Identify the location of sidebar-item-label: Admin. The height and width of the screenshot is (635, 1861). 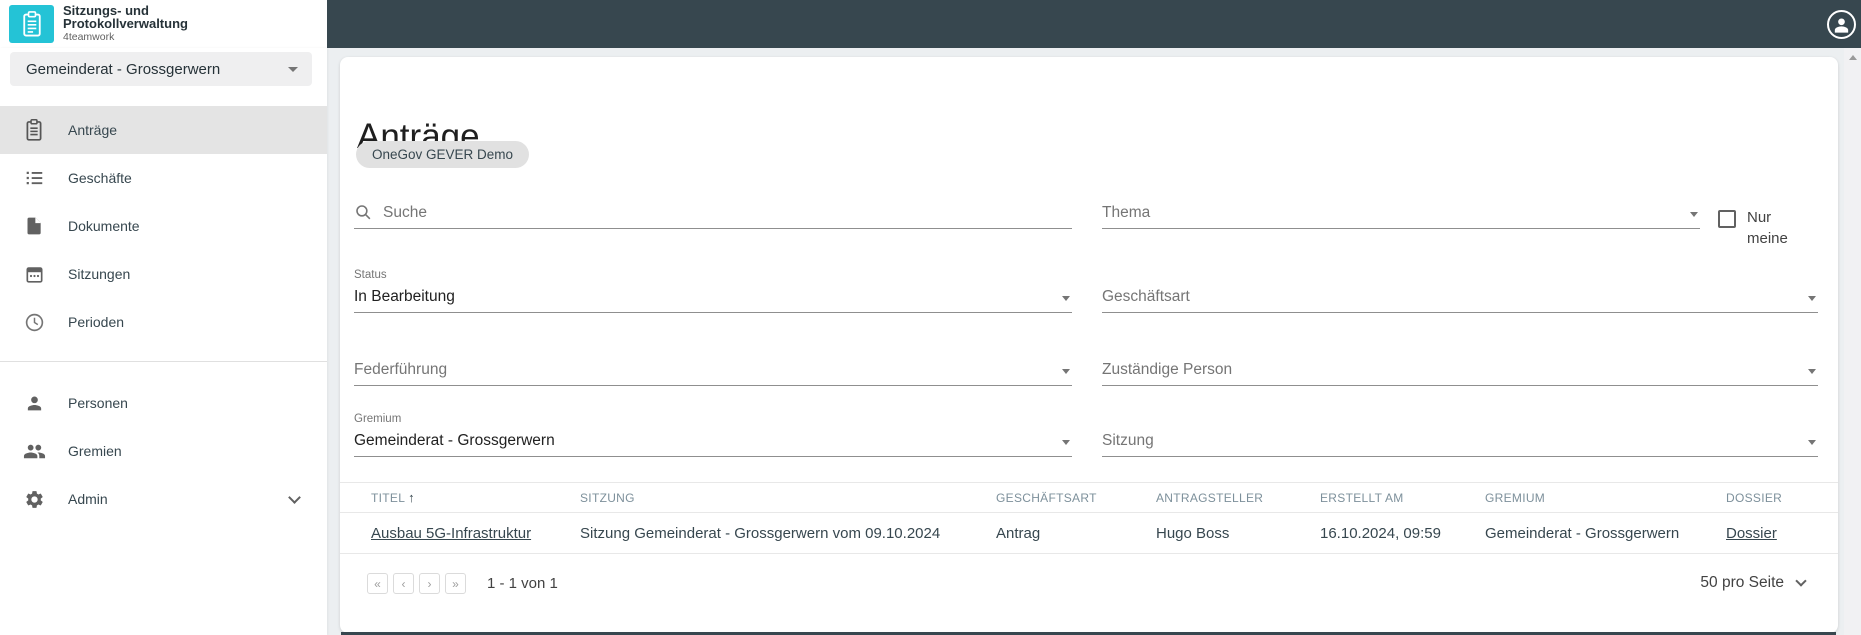
(88, 499).